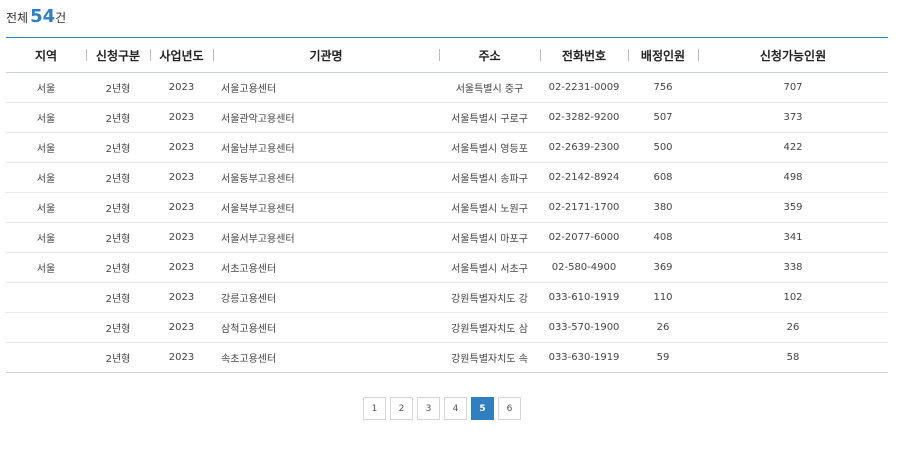 This screenshot has height=449, width=900. Describe the element at coordinates (17, 18) in the screenshot. I see `total-prefix: 전체` at that location.